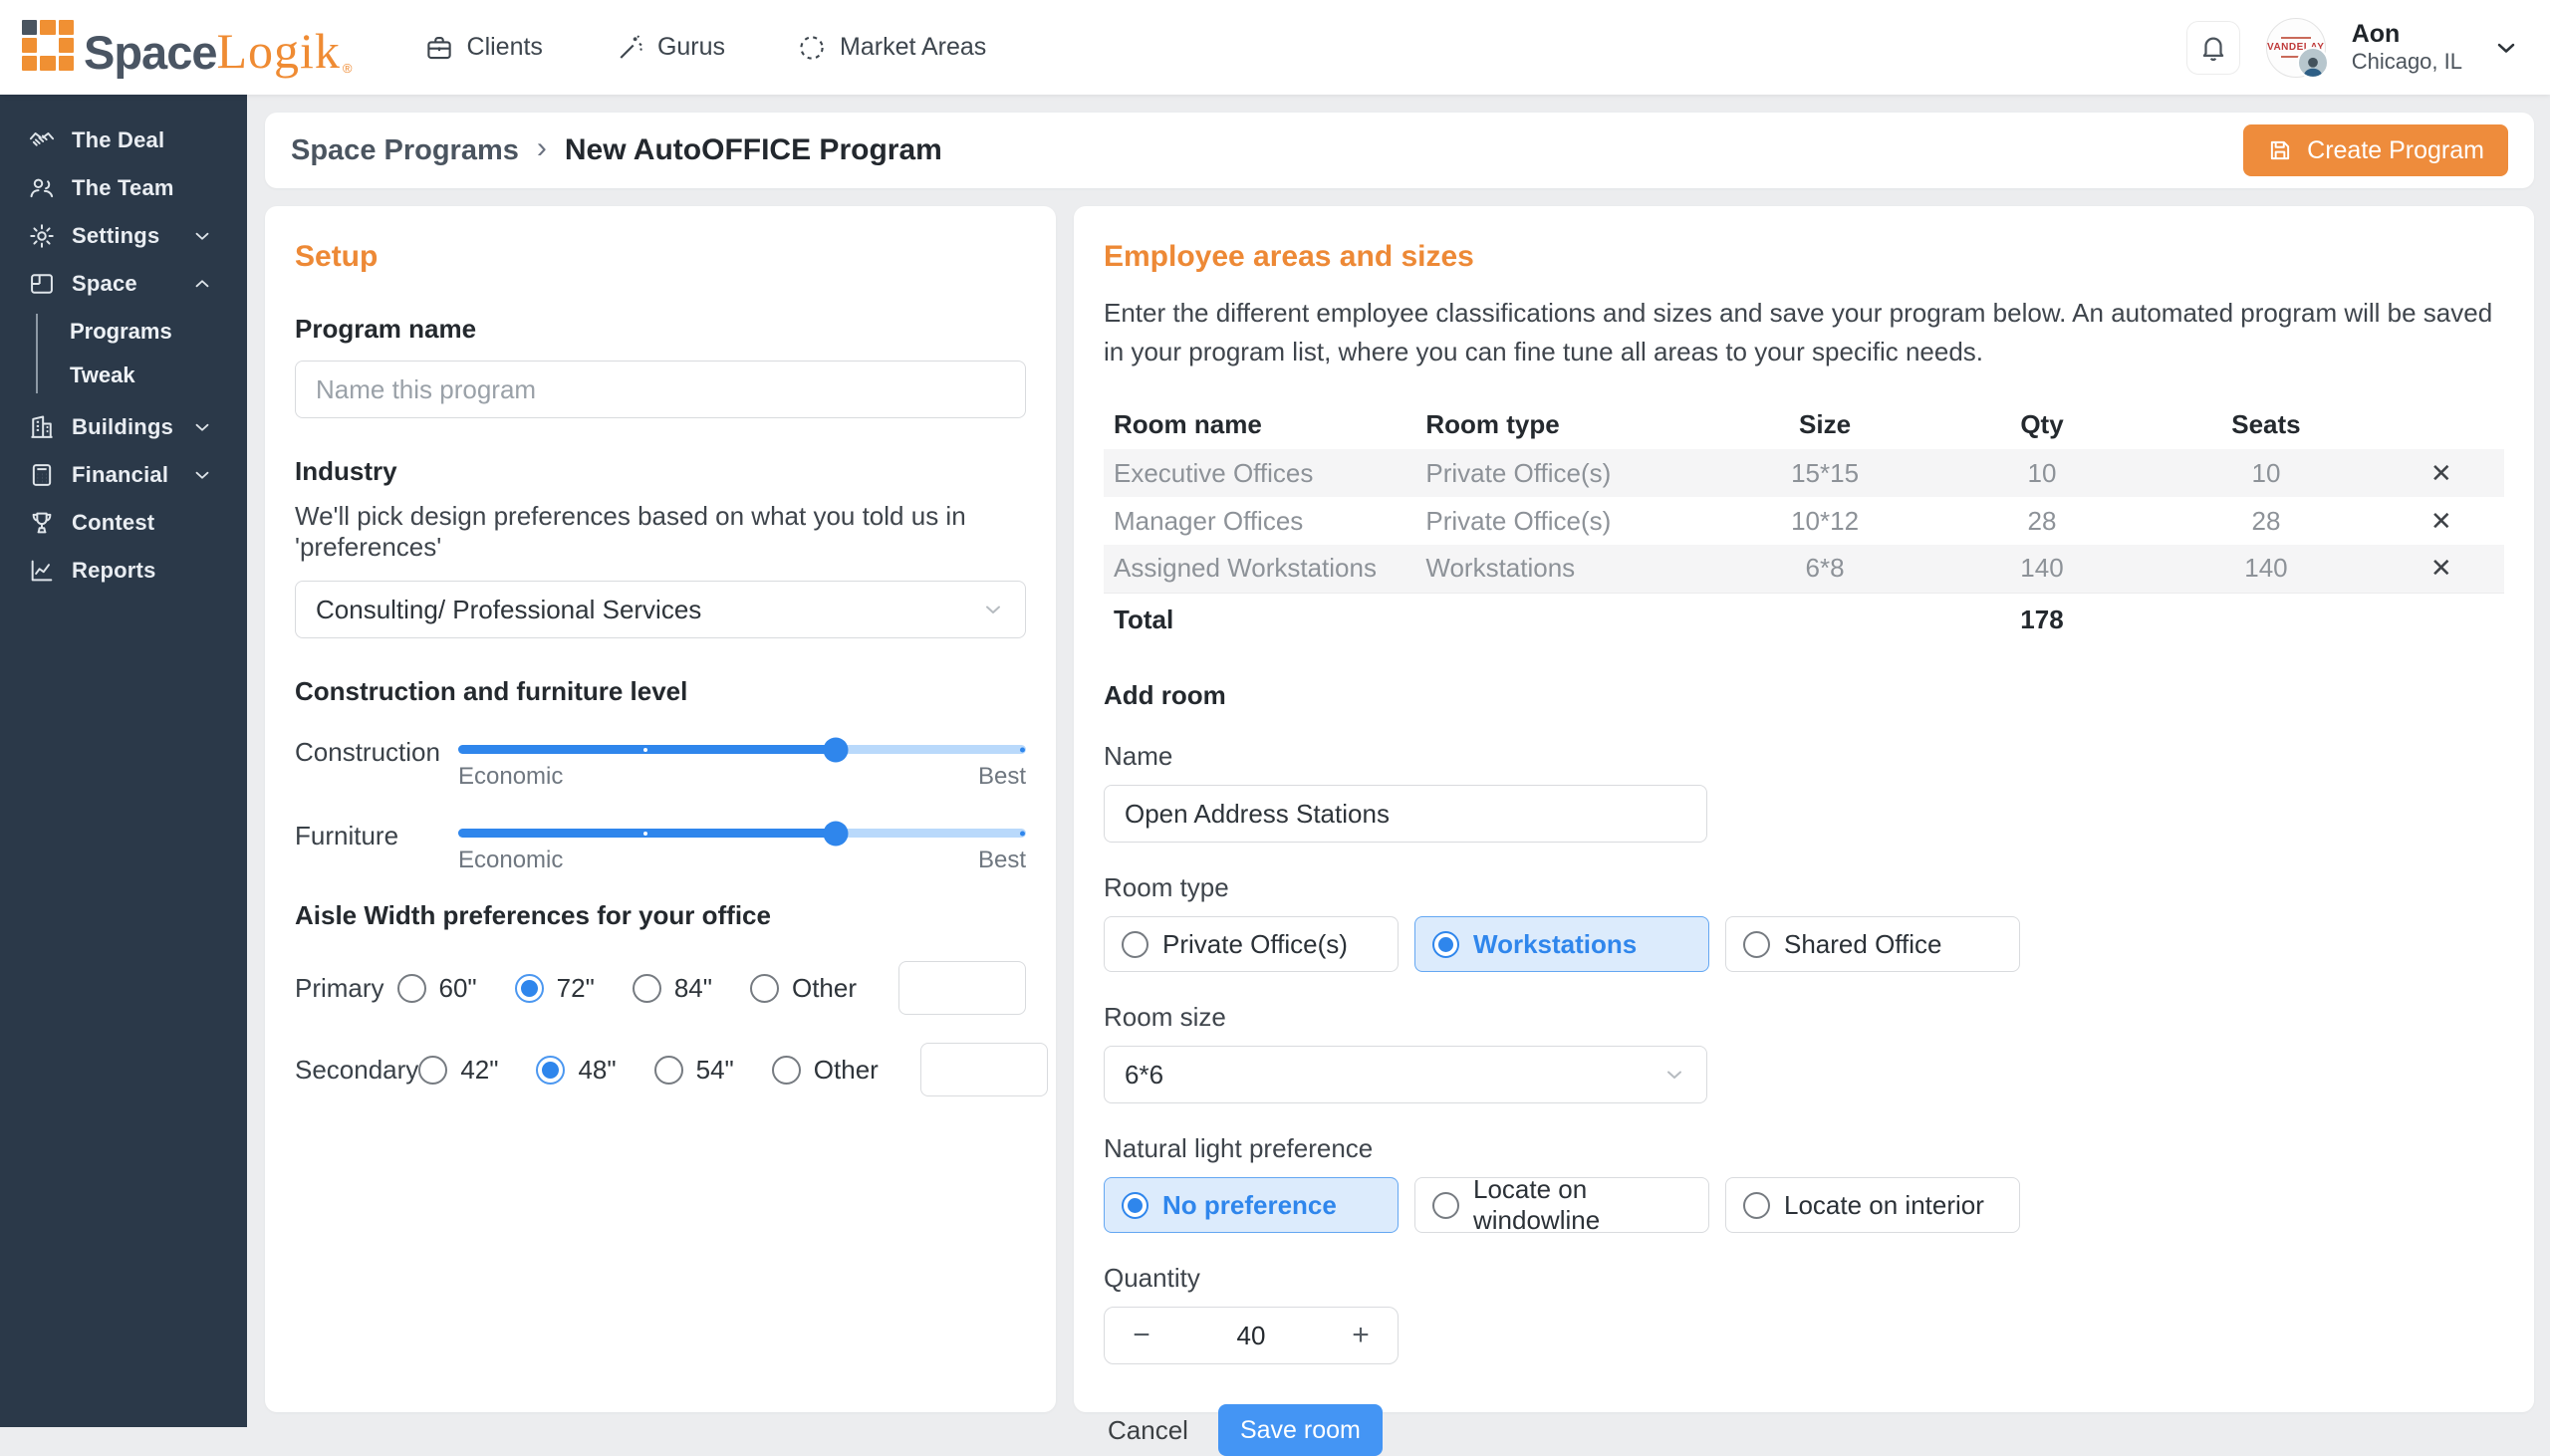 Image resolution: width=2550 pixels, height=1456 pixels. Describe the element at coordinates (50, 571) in the screenshot. I see `chart-icon` at that location.